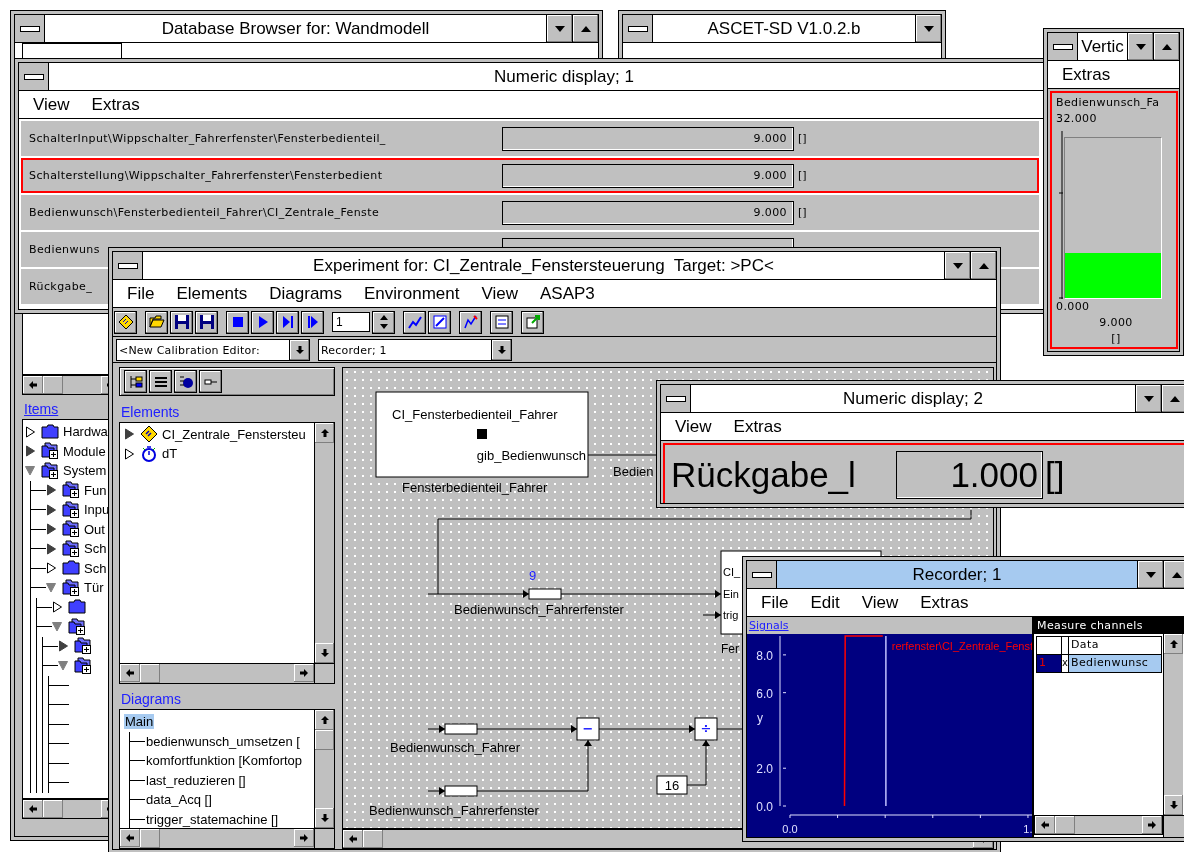 The image size is (1184, 852). Describe the element at coordinates (455, 747) in the screenshot. I see `block-caption: Bedienwunsch_Fahrer` at that location.